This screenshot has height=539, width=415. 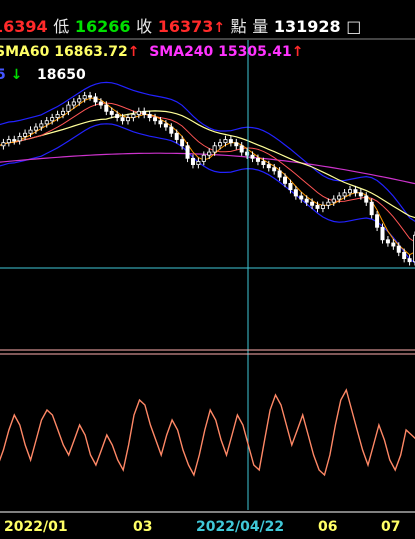 What do you see at coordinates (328, 527) in the screenshot?
I see `x-tick-label: 06` at bounding box center [328, 527].